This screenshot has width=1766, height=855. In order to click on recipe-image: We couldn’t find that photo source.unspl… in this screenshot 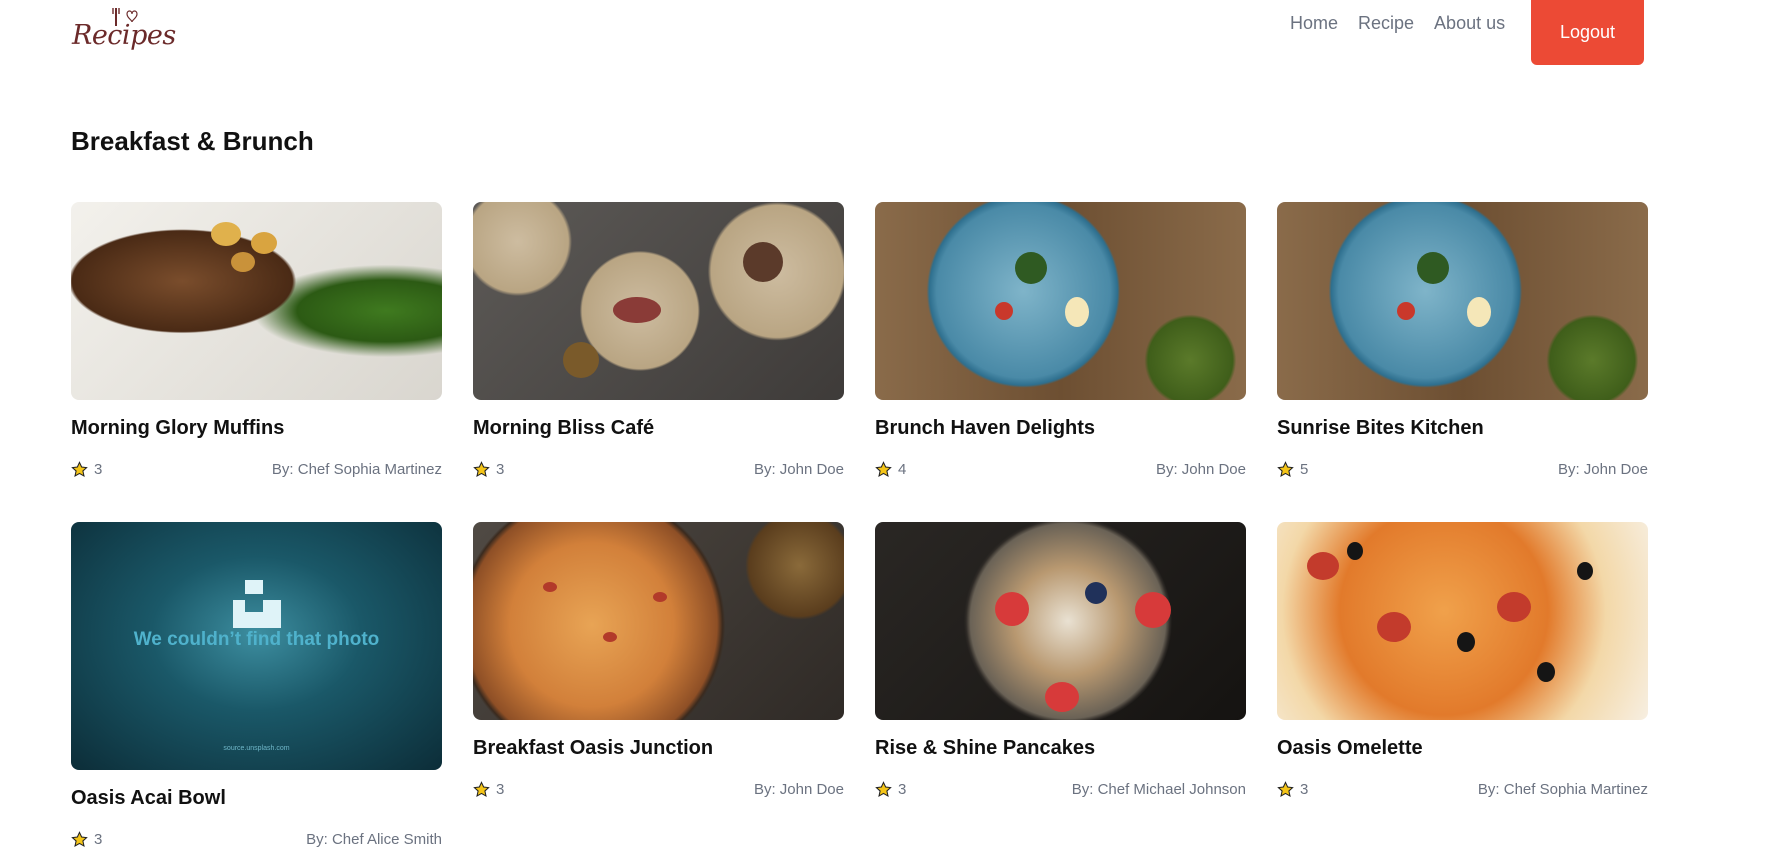, I will do `click(256, 646)`.